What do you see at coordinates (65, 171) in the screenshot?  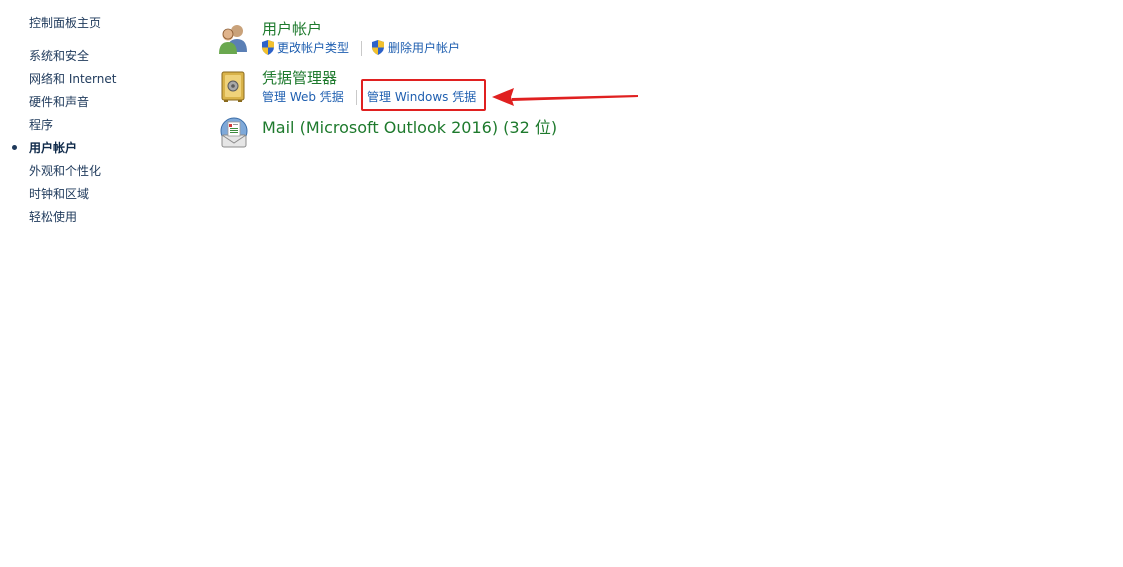 I see `sidebar-item-appearance: 外观和个性化` at bounding box center [65, 171].